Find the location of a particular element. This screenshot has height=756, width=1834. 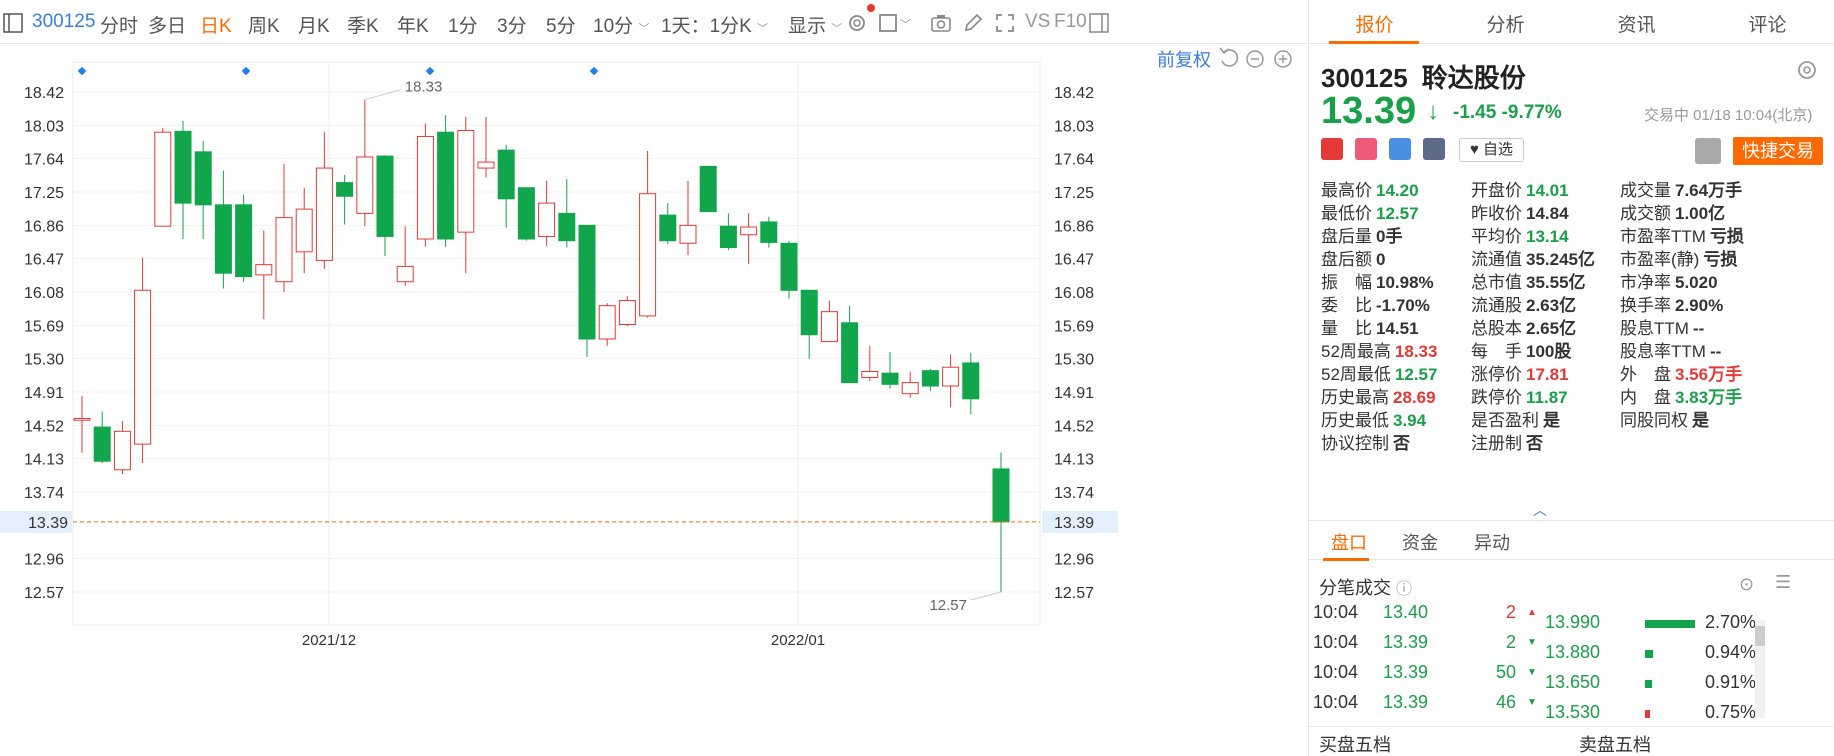

flash-icon is located at coordinates (1366, 149).